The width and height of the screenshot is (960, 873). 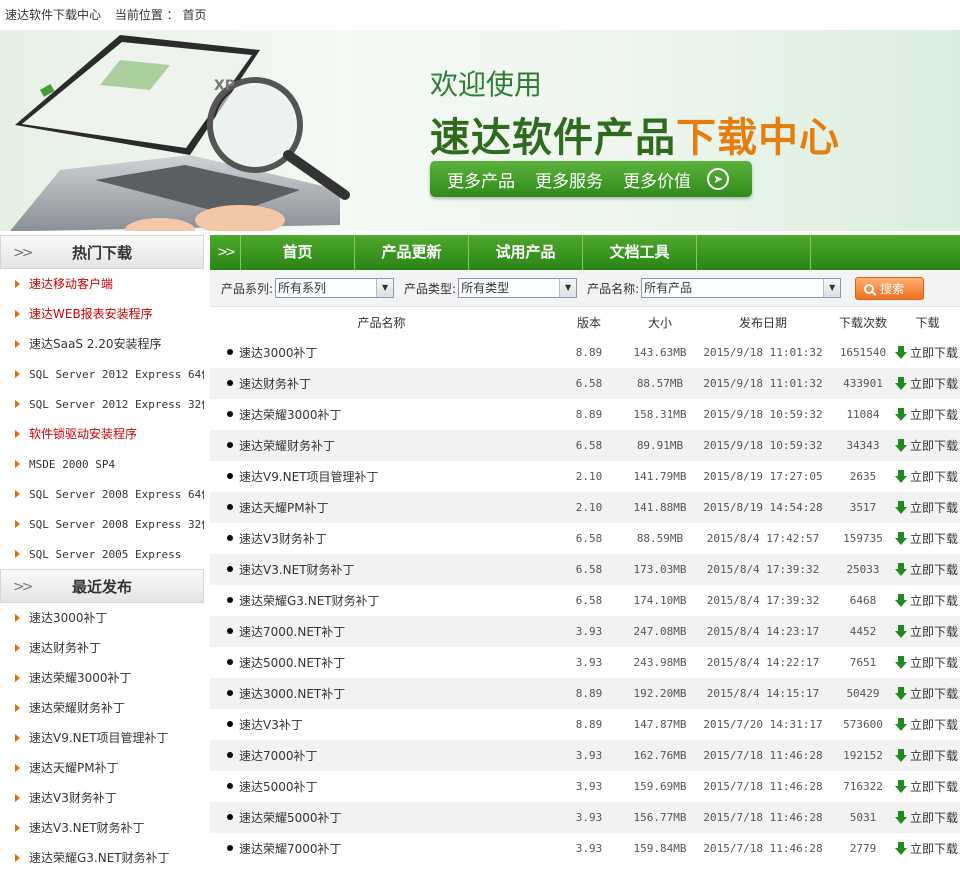 I want to click on recent-release-item: 速达天耀PM补丁, so click(x=102, y=768).